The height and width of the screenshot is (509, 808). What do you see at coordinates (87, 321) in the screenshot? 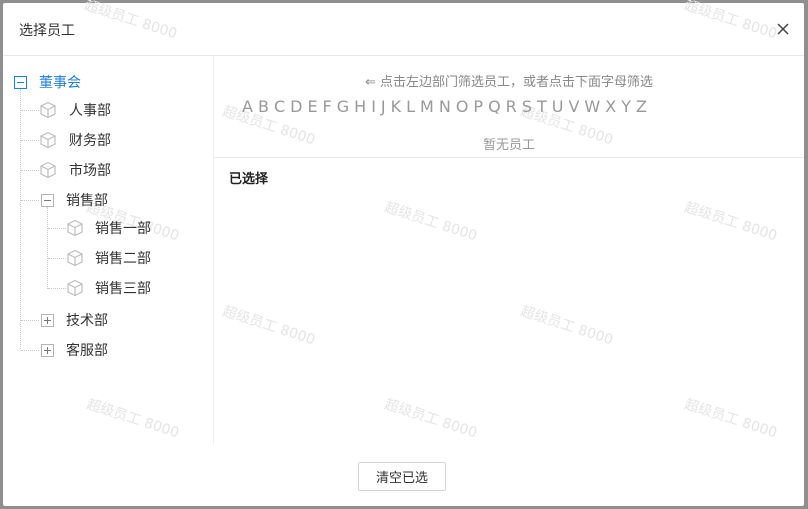
I see `tree-node-label: 技术部` at bounding box center [87, 321].